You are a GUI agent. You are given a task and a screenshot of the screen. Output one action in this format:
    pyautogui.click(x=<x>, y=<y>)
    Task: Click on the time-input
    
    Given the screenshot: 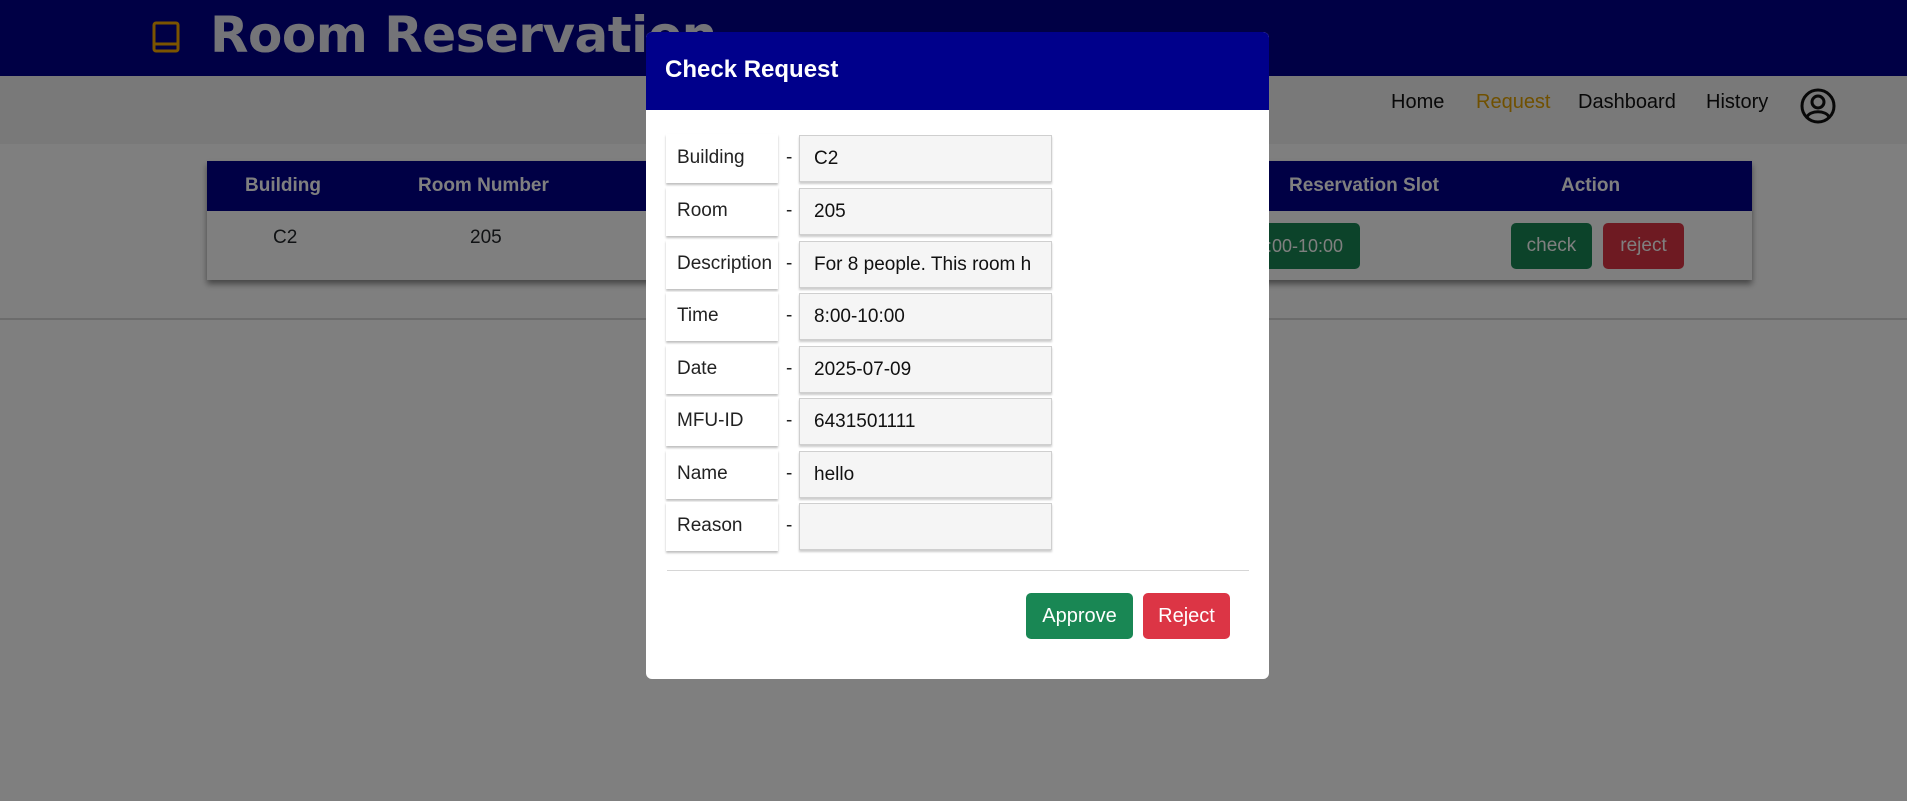 What is the action you would take?
    pyautogui.click(x=925, y=316)
    